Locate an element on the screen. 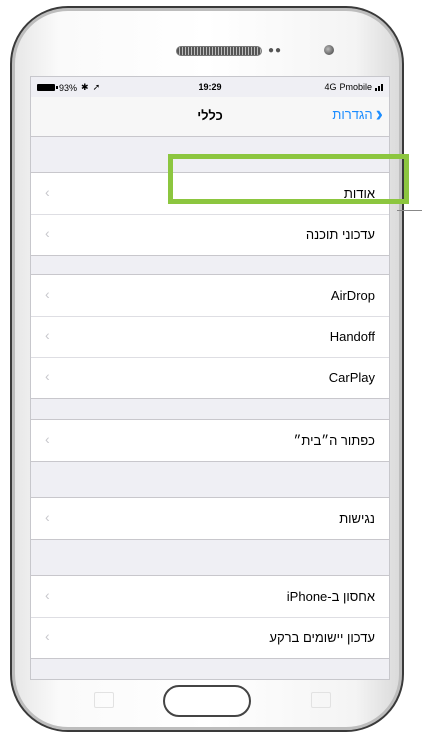  settings-row-storage: אחסון ב-iPhone ‹ is located at coordinates (210, 596).